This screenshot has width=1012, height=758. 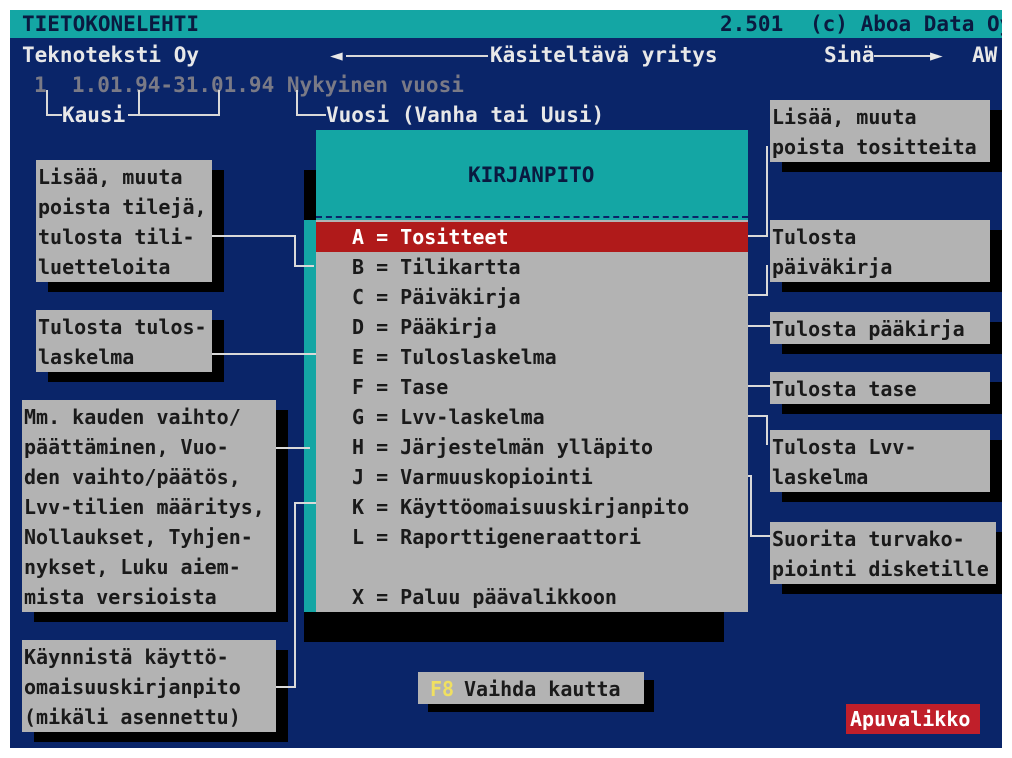 I want to click on help-menu-label: Apuvalikko, so click(x=910, y=719).